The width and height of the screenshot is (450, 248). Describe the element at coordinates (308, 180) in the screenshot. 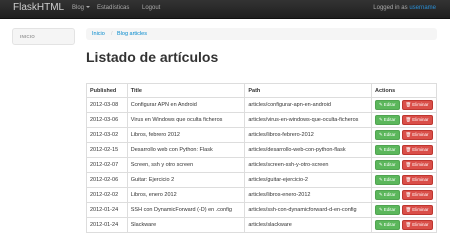

I see `cell-path: articles/guitar-ejercicio-2` at that location.